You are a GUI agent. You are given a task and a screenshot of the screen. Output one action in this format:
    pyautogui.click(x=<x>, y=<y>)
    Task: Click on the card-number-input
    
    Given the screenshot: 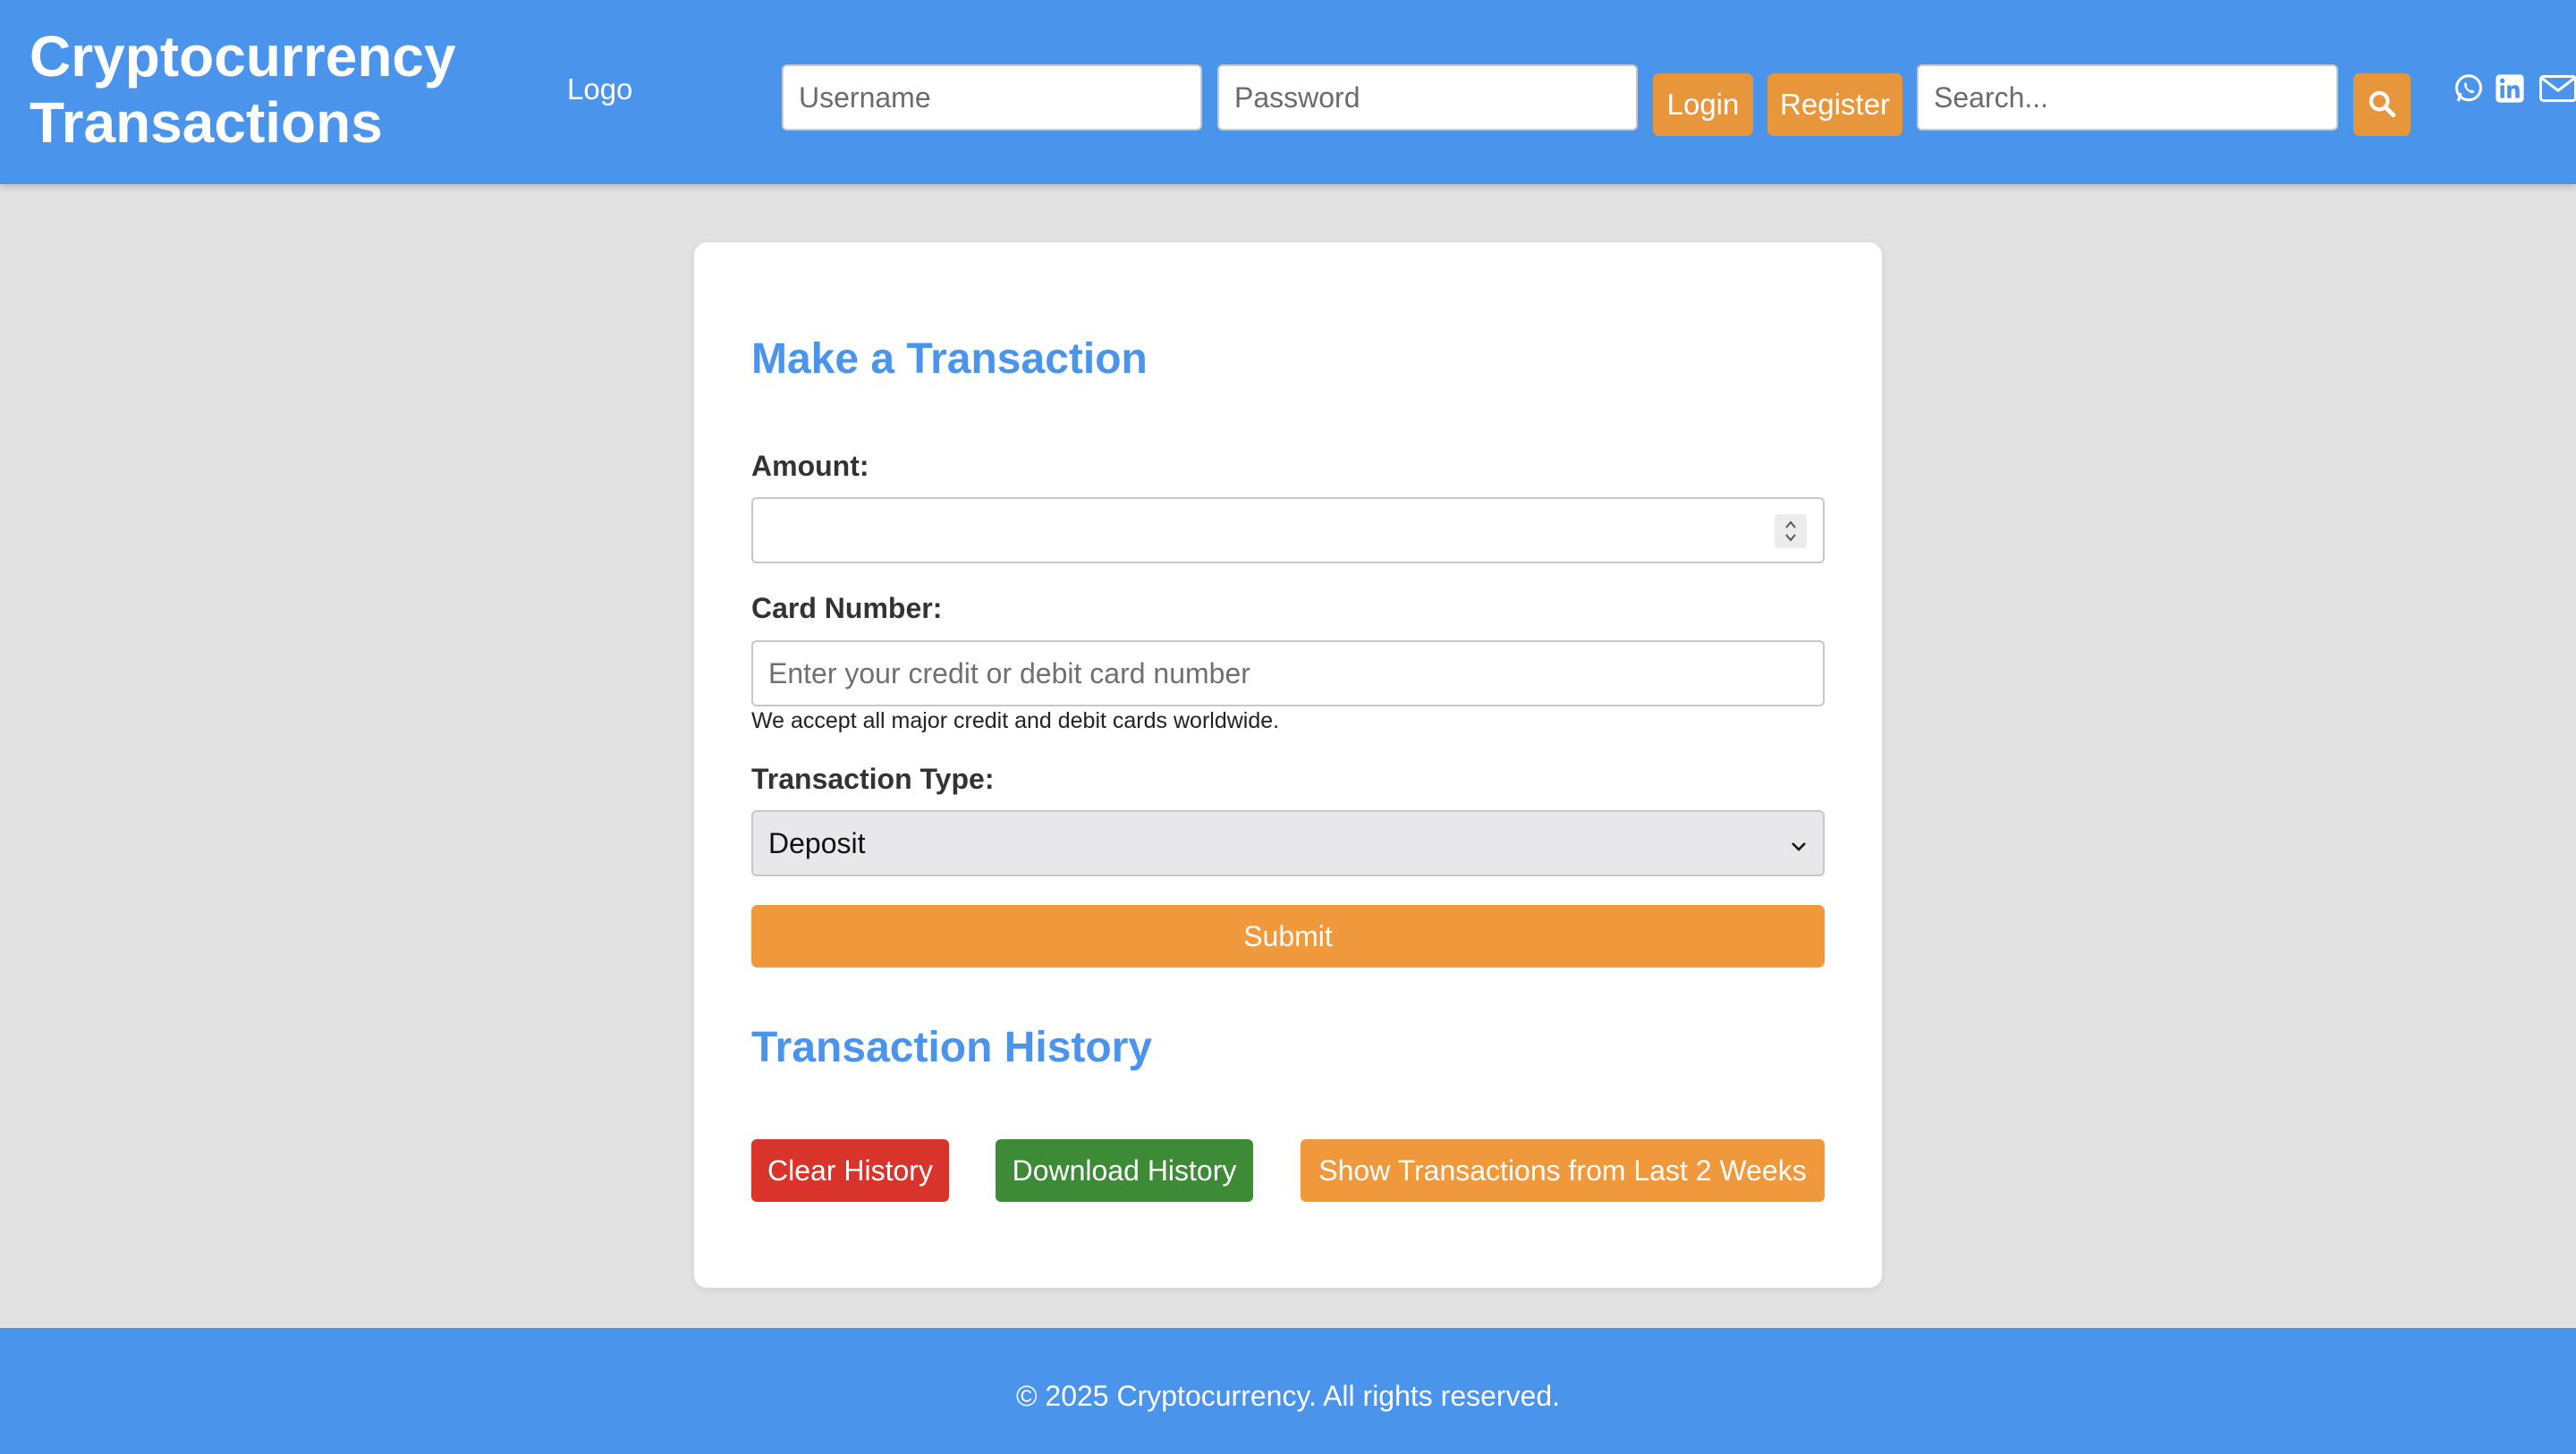 What is the action you would take?
    pyautogui.click(x=1288, y=673)
    